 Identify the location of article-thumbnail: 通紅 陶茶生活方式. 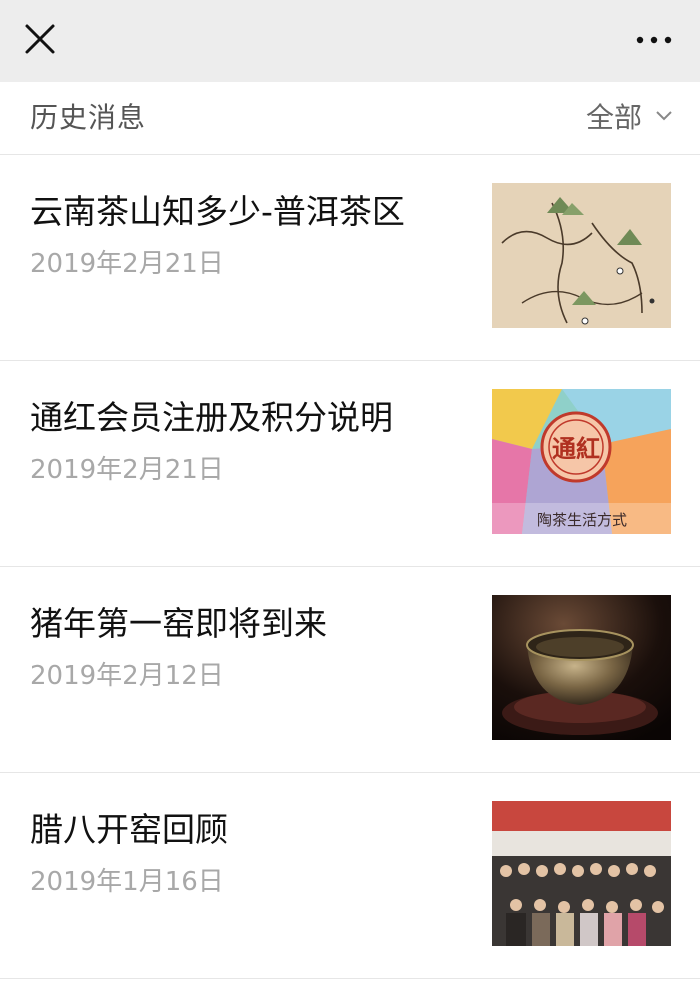
(581, 461).